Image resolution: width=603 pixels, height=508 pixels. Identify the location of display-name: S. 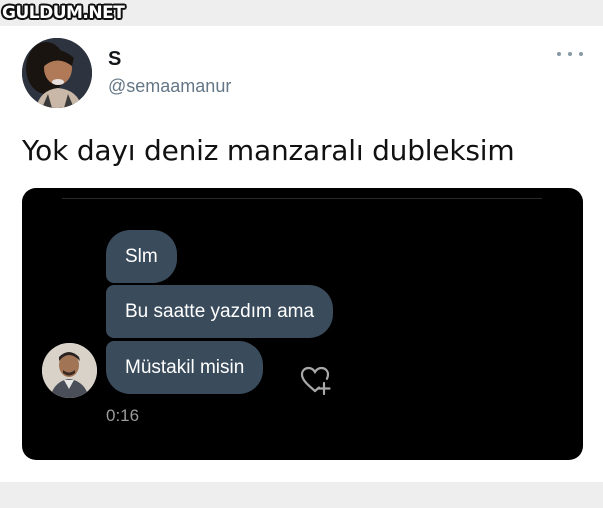
(114, 59).